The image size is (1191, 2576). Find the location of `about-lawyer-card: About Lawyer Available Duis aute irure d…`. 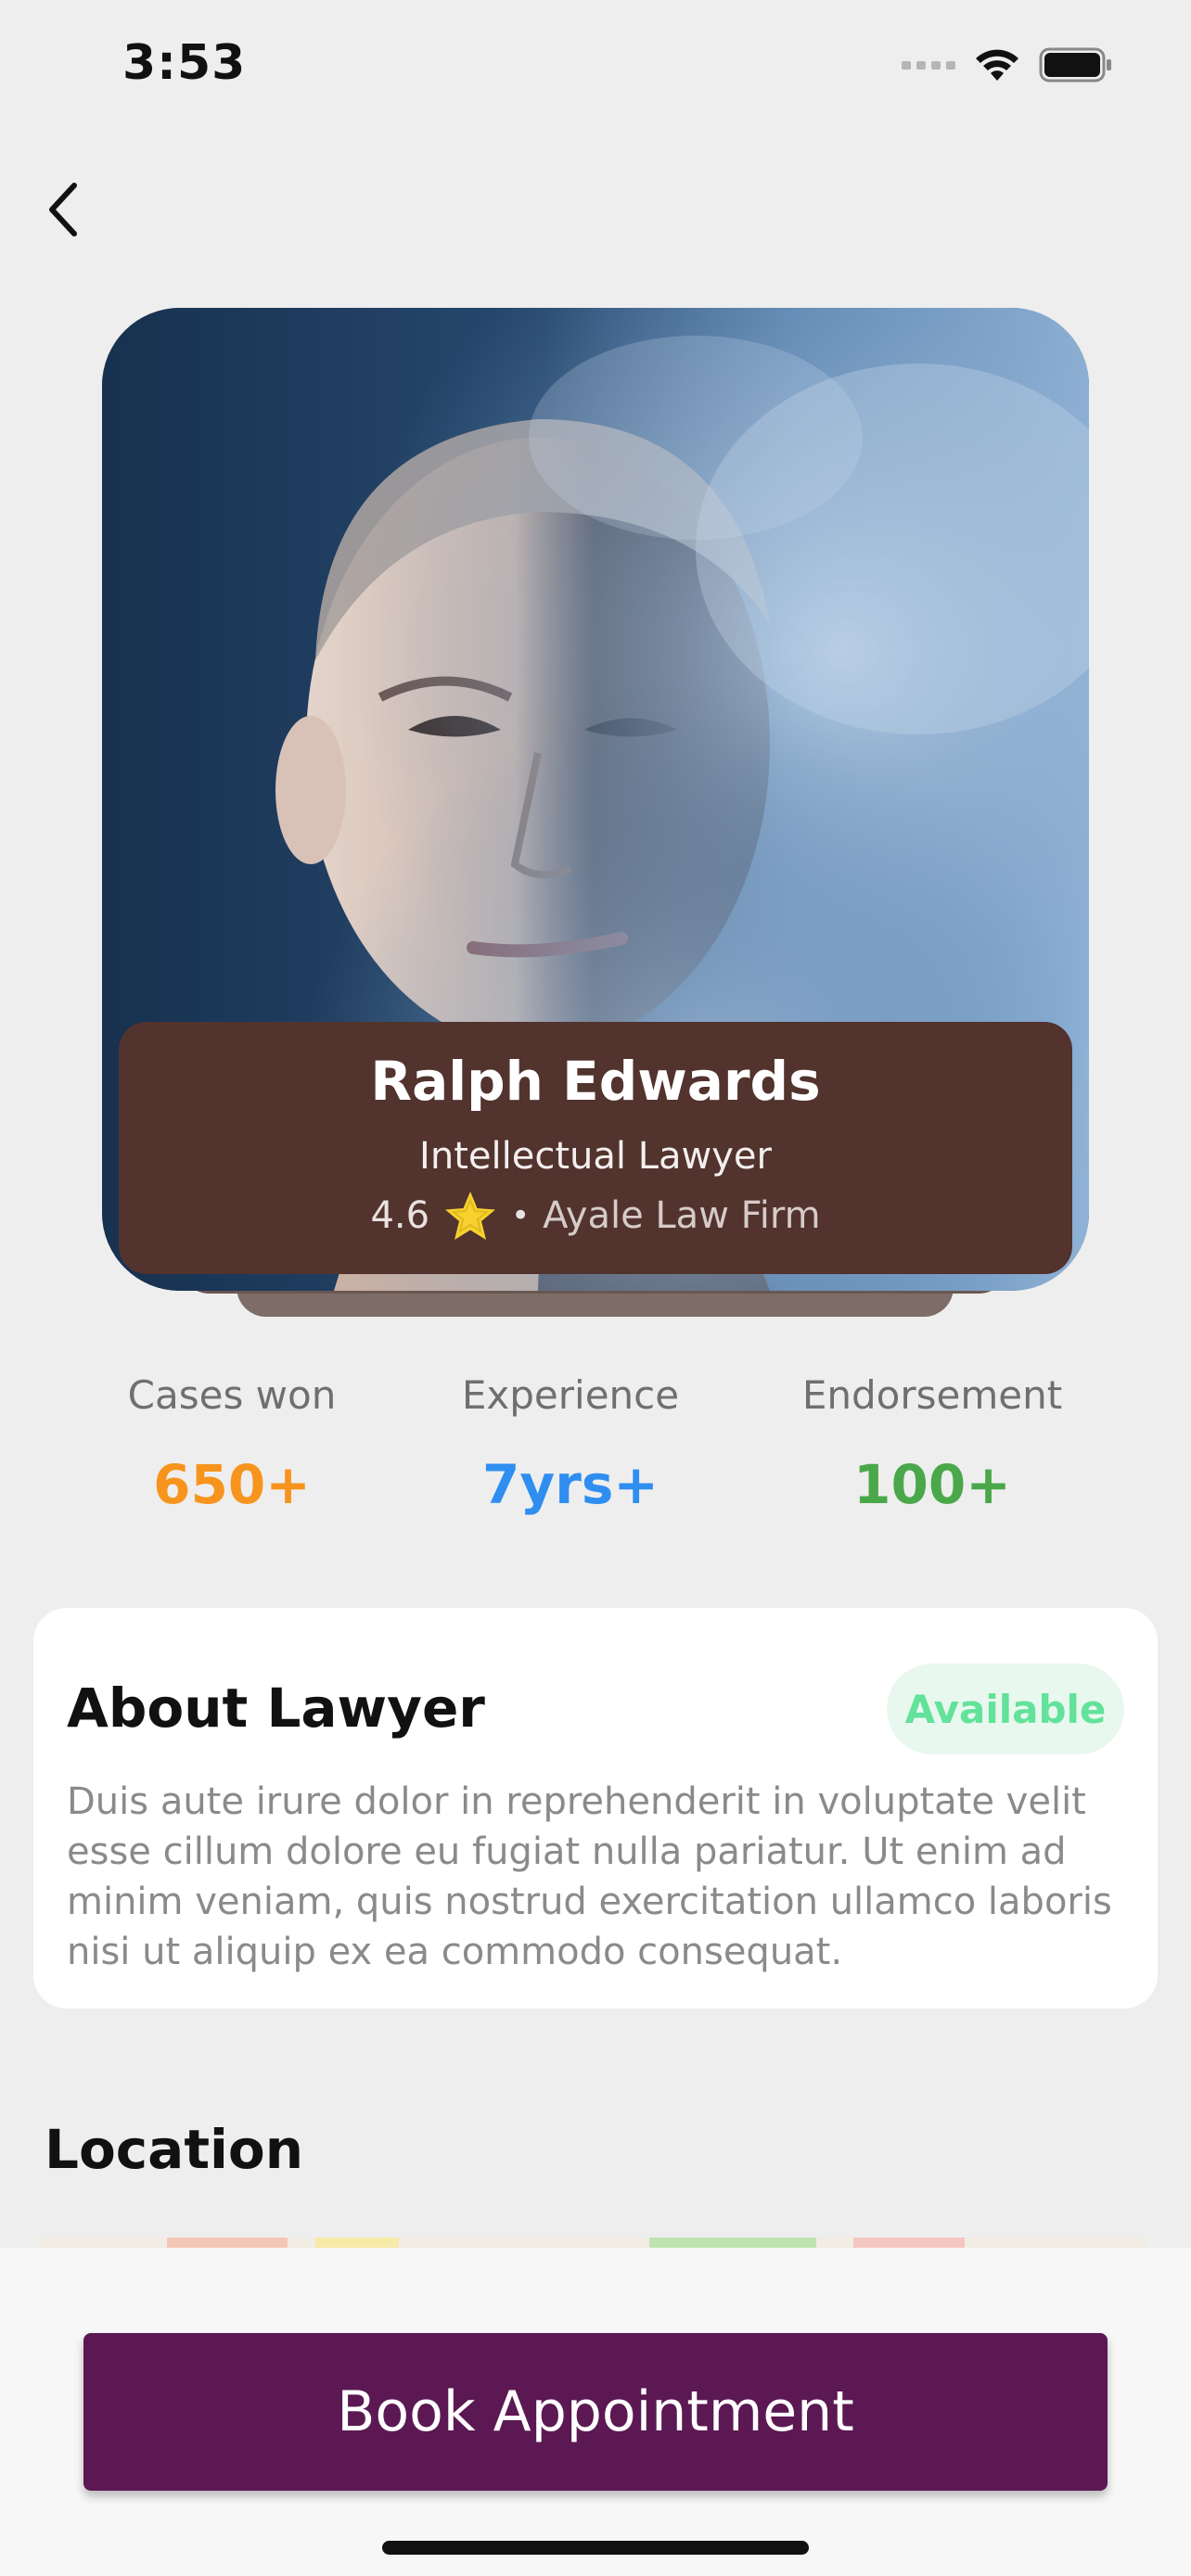

about-lawyer-card: About Lawyer Available Duis aute irure d… is located at coordinates (595, 1808).